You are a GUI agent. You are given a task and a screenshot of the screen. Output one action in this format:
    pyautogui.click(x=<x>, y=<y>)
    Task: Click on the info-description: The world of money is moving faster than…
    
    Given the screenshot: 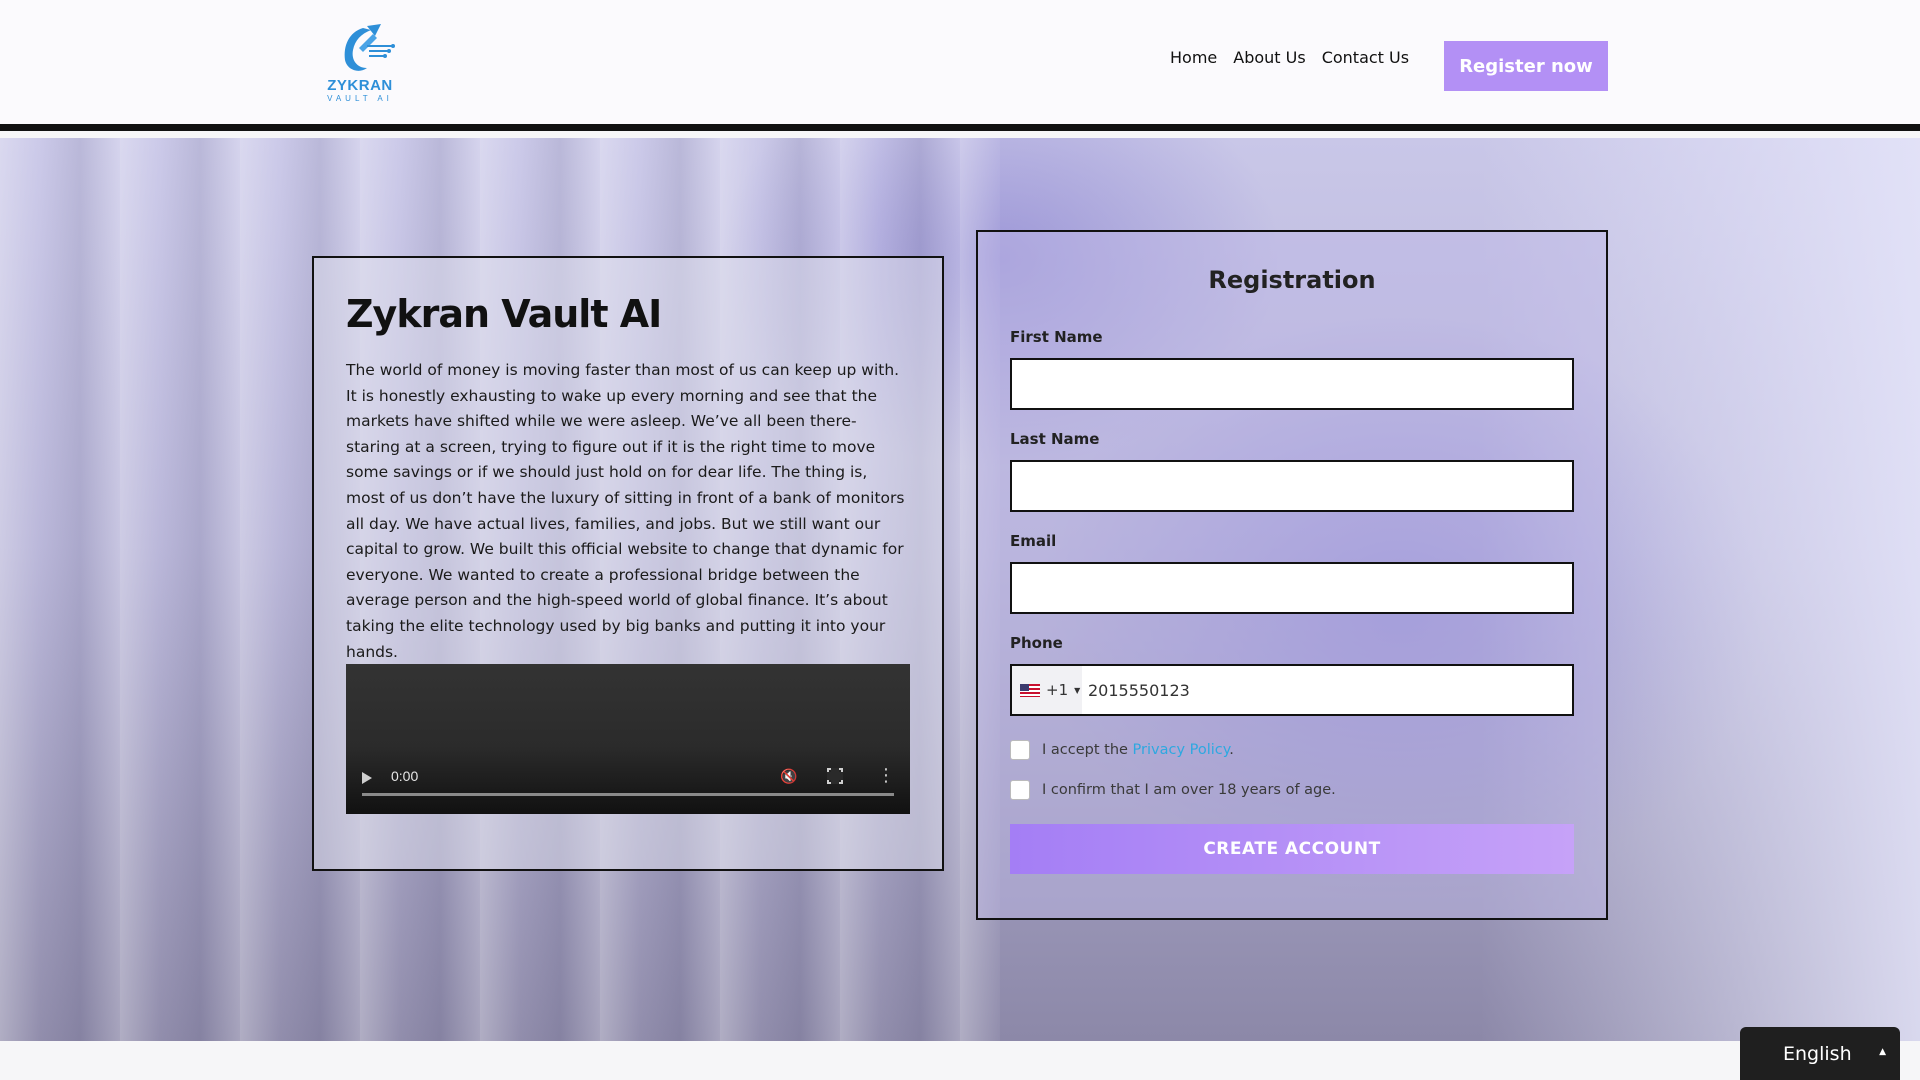 What is the action you would take?
    pyautogui.click(x=625, y=511)
    